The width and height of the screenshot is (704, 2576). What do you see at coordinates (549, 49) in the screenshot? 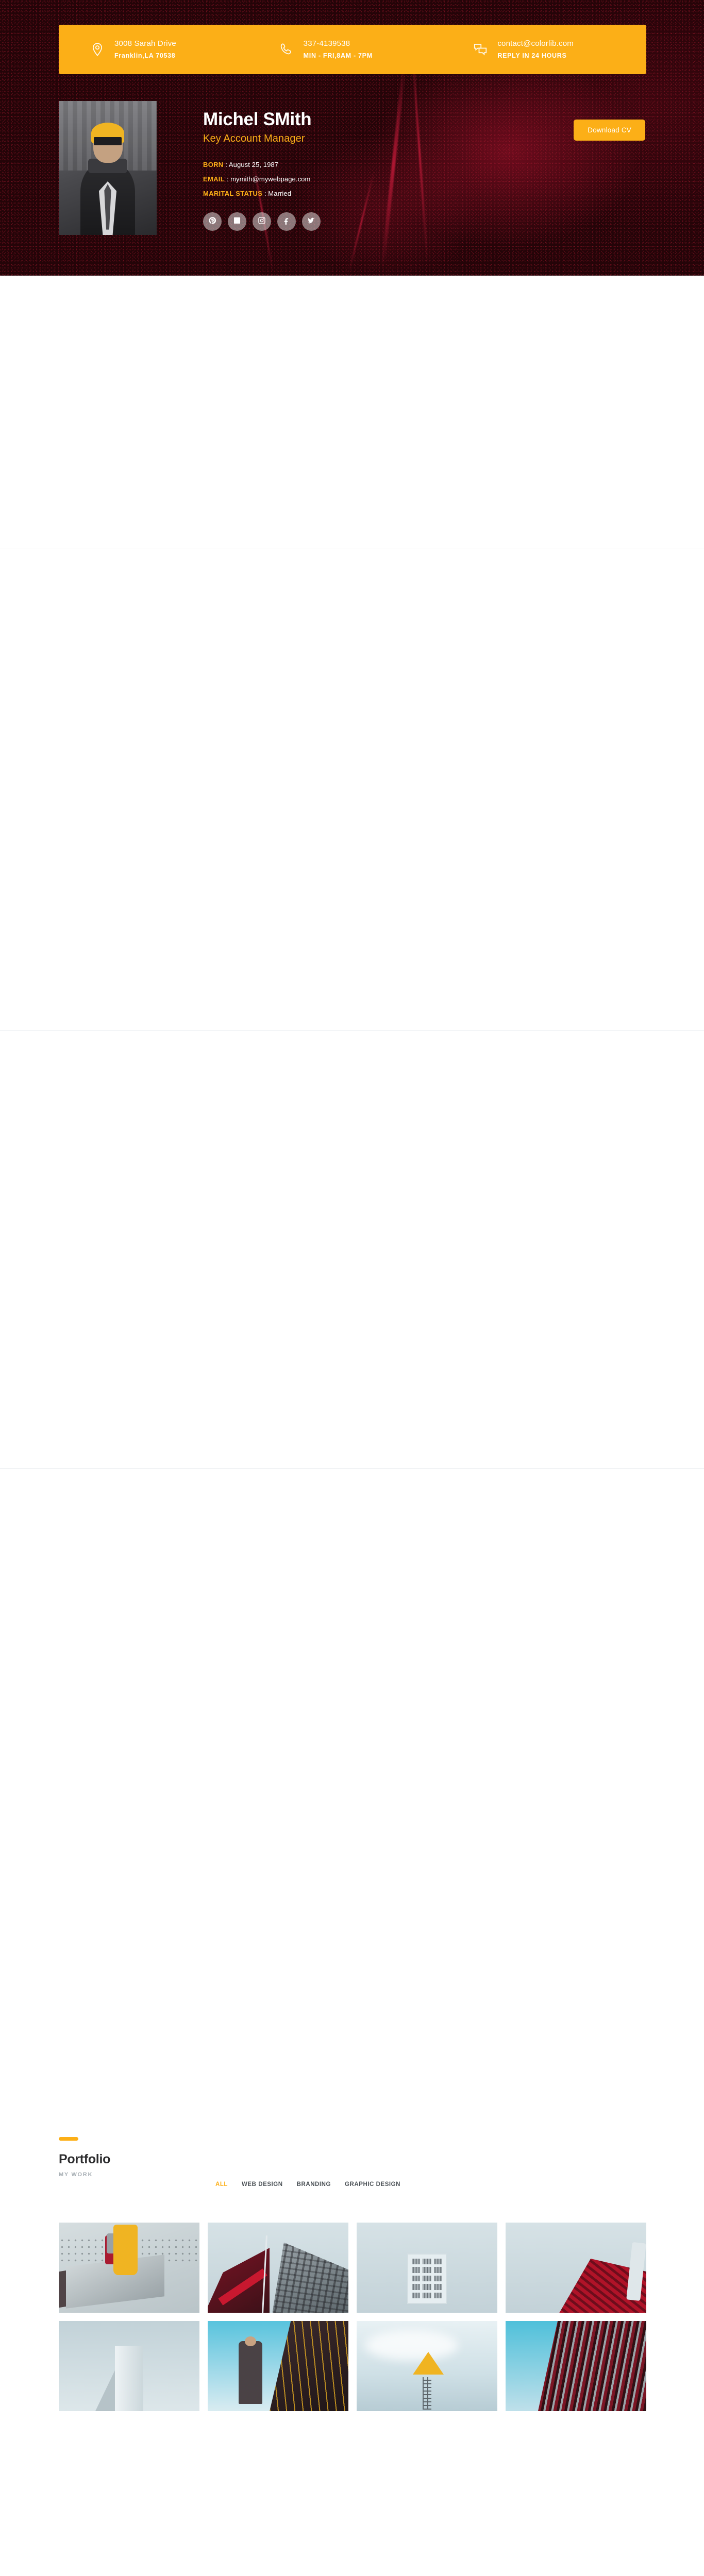
I see `contact-item-email: contact@colorlib.com REPLY IN 24 HOURS` at bounding box center [549, 49].